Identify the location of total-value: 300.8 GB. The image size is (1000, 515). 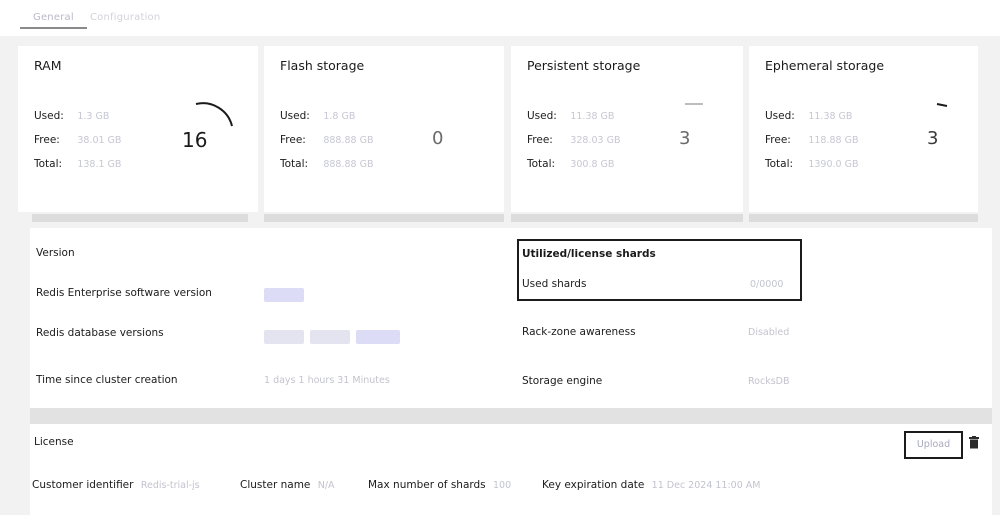
(592, 164).